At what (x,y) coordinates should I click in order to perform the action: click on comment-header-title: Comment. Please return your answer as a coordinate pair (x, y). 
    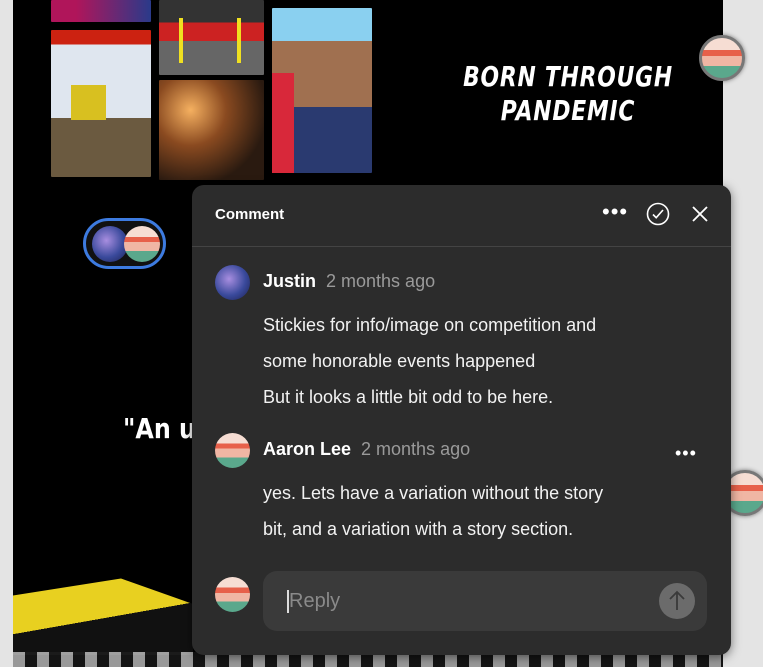
    Looking at the image, I should click on (250, 214).